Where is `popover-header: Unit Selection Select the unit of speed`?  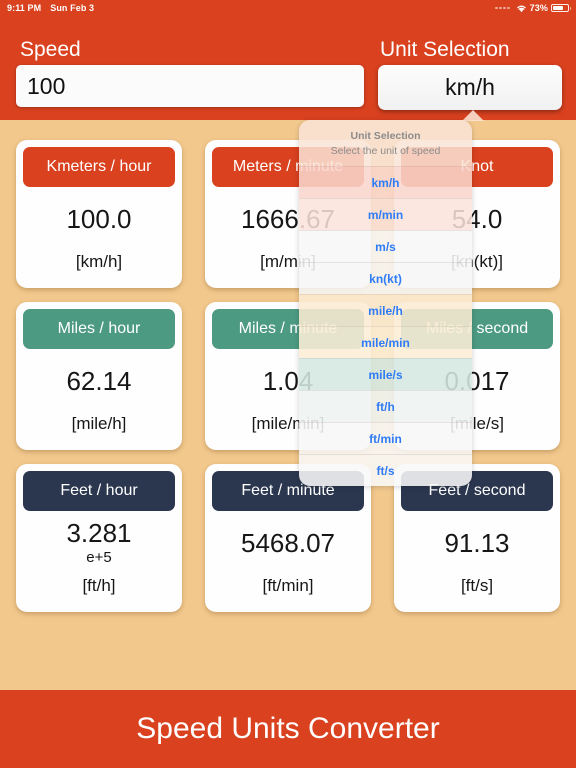 popover-header: Unit Selection Select the unit of speed is located at coordinates (385, 143).